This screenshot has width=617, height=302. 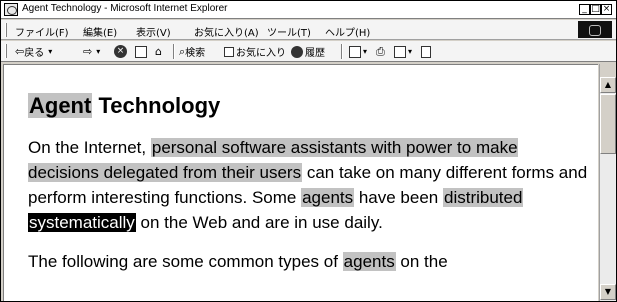 I want to click on home-button: ⌂, so click(x=158, y=51).